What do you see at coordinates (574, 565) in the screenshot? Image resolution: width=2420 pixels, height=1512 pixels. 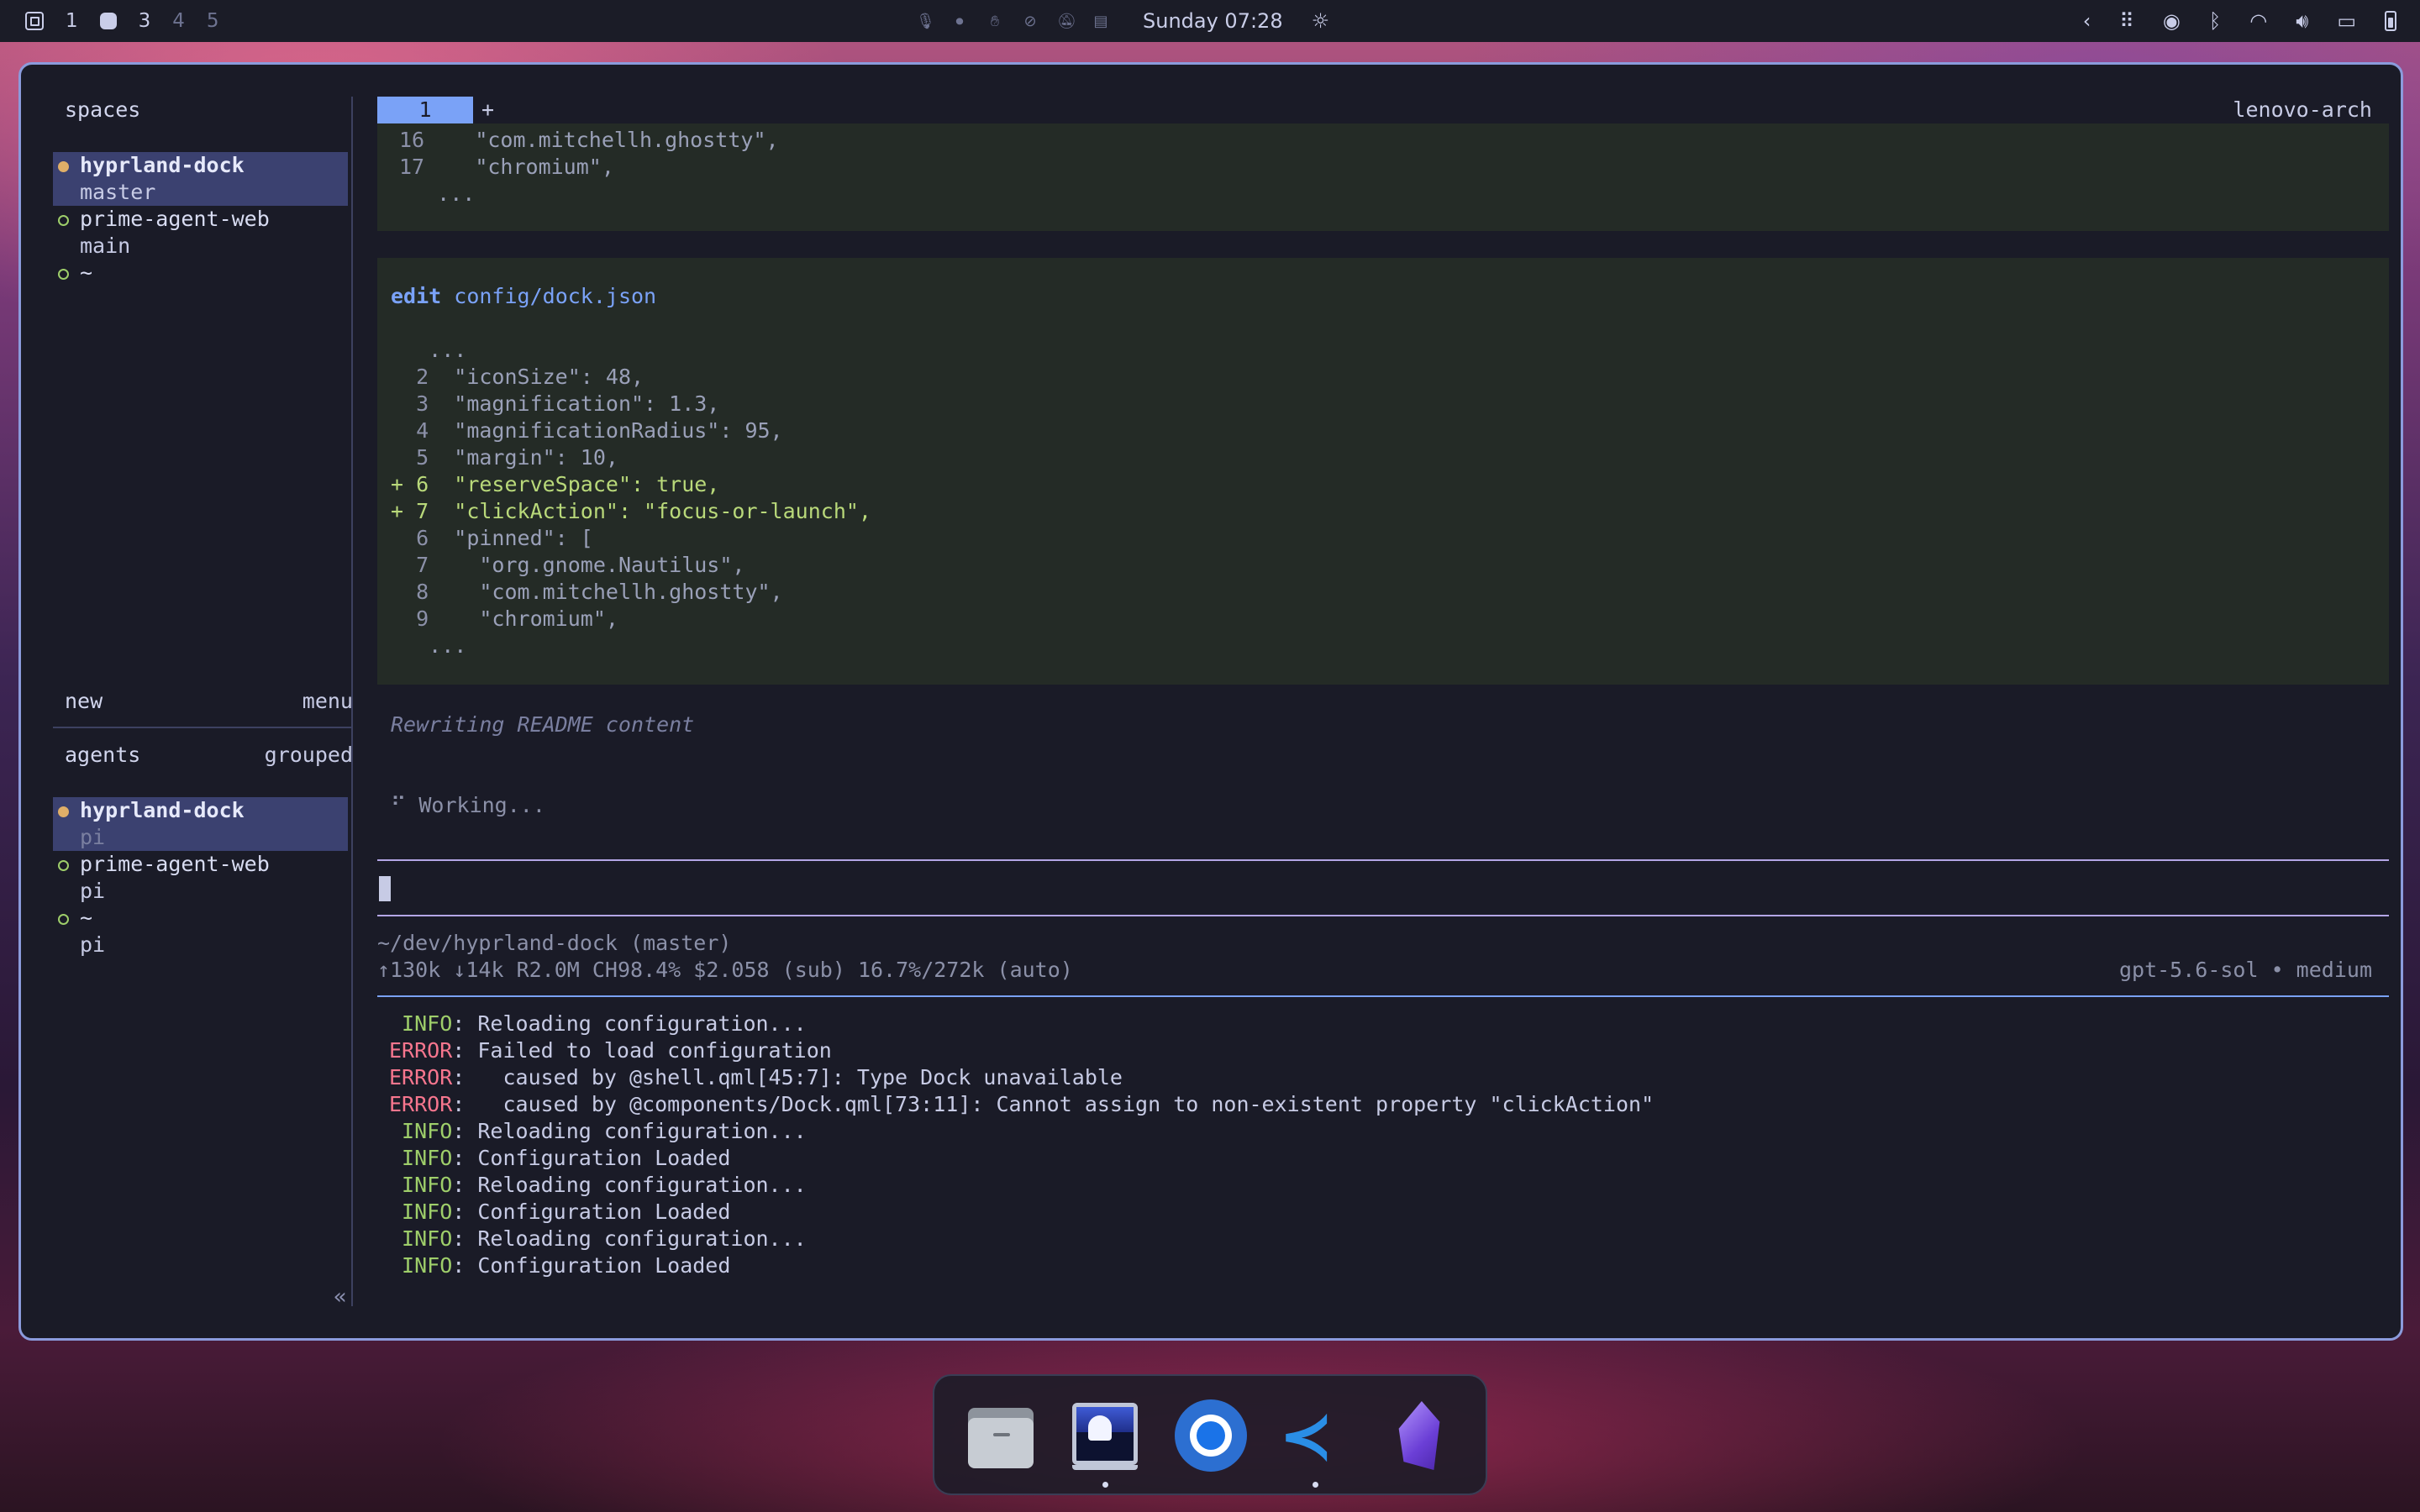 I see `diff-line: 7 "org.gnome.Nautilus",` at bounding box center [574, 565].